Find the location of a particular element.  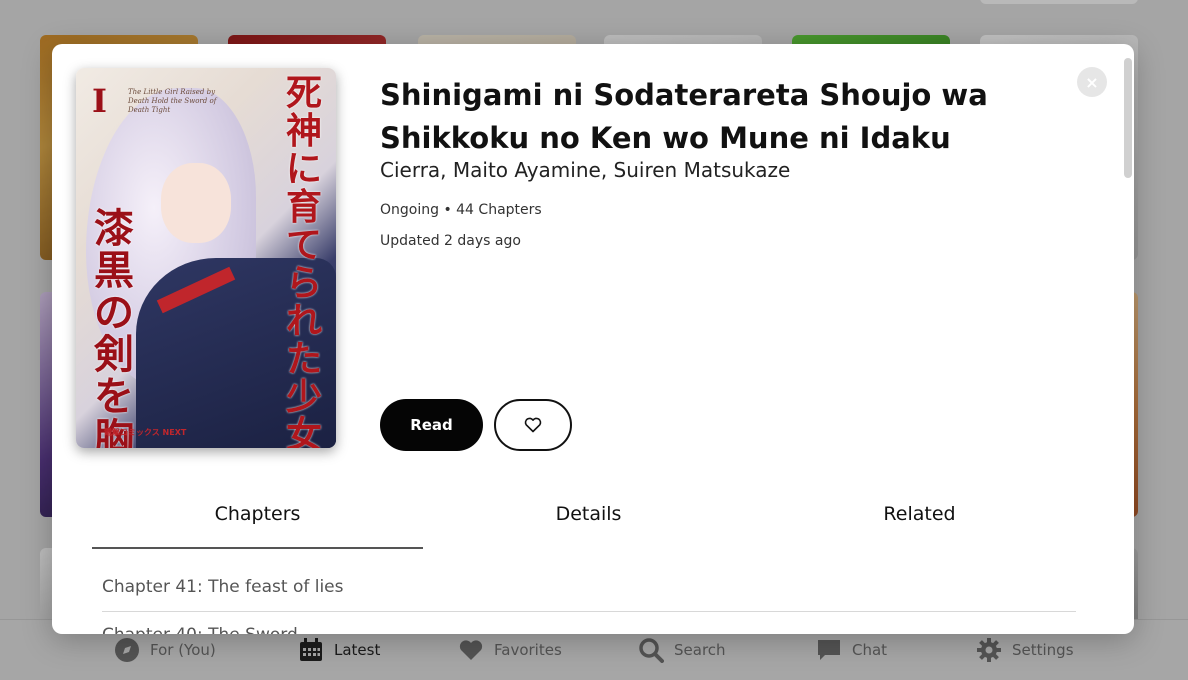

favorite-button is located at coordinates (533, 425).